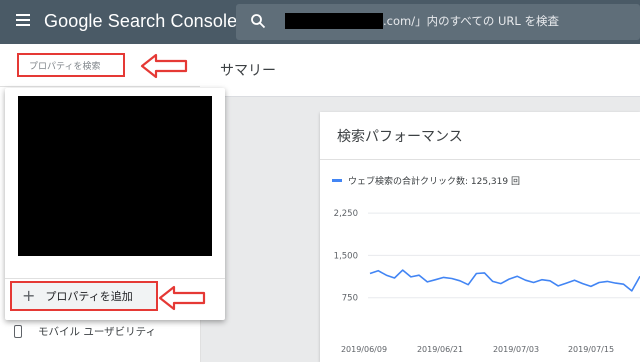  What do you see at coordinates (350, 299) in the screenshot?
I see `y-tick-label: 750` at bounding box center [350, 299].